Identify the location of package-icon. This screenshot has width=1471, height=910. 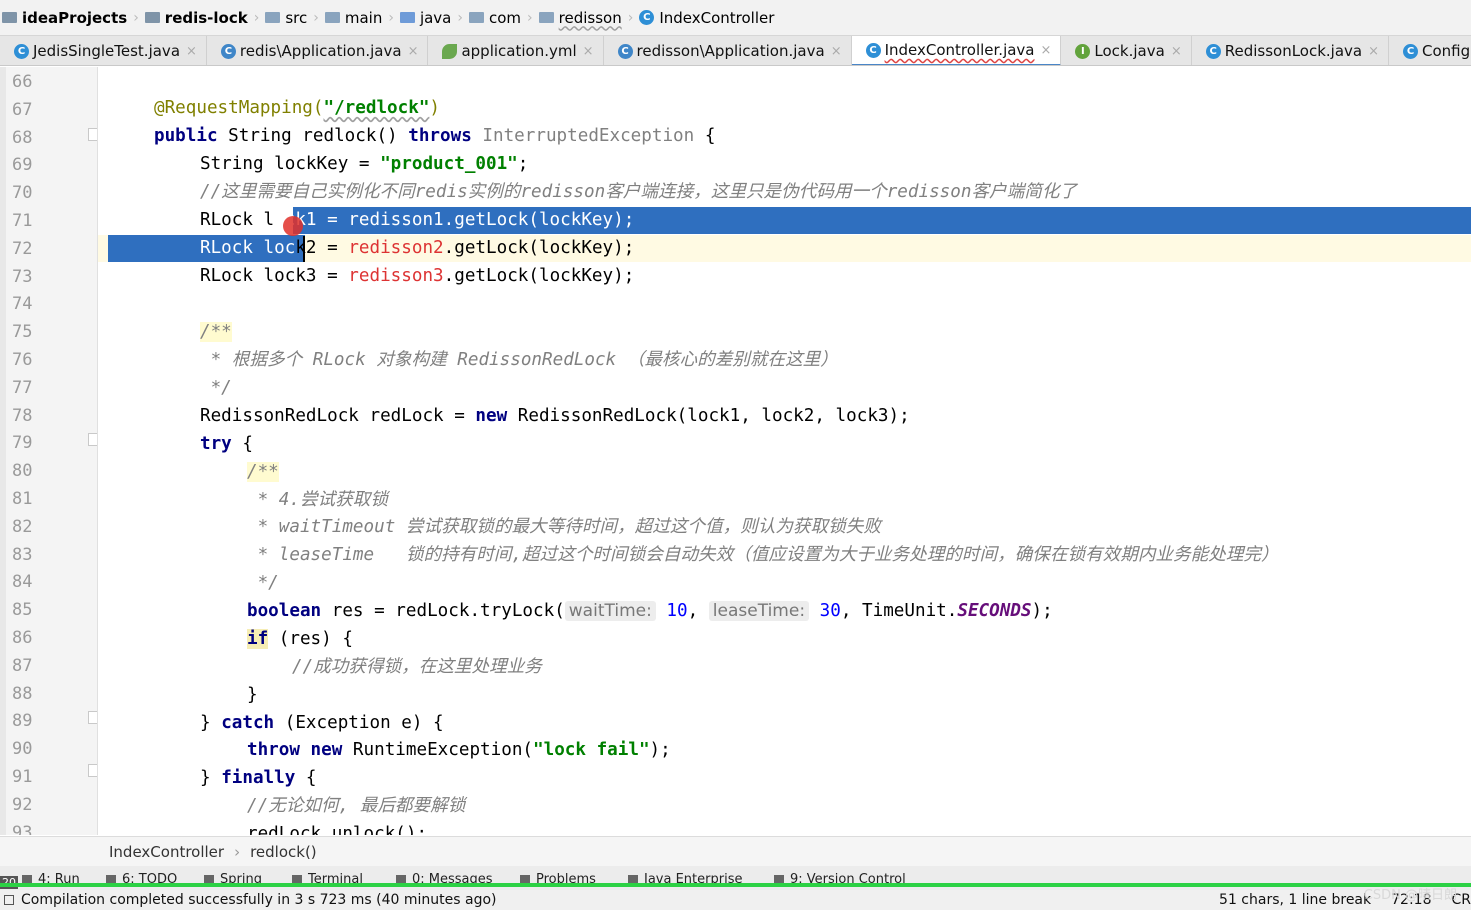
(546, 17).